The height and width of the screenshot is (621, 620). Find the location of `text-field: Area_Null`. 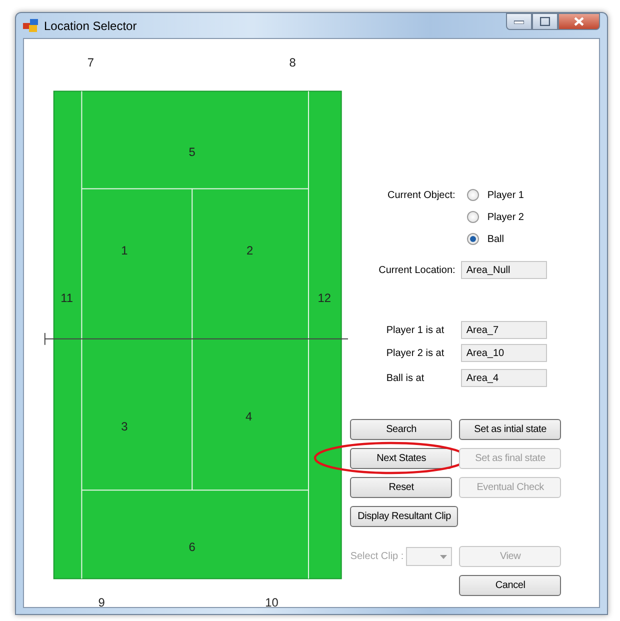

text-field: Area_Null is located at coordinates (504, 270).